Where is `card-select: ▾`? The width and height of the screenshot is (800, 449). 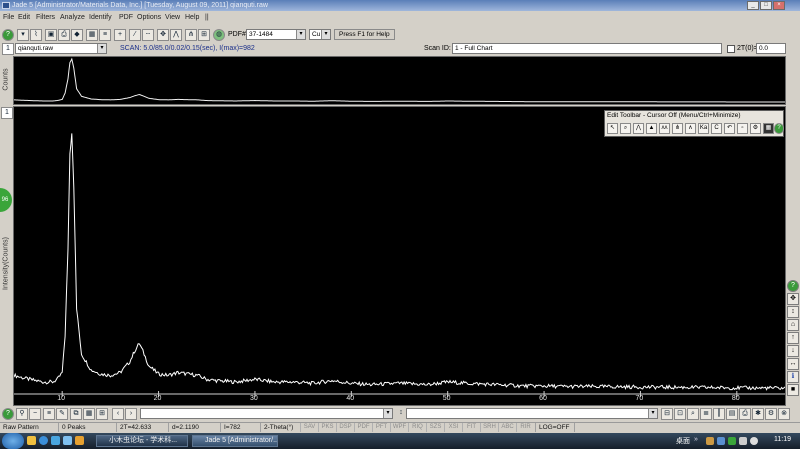
card-select: ▾ is located at coordinates (532, 413).